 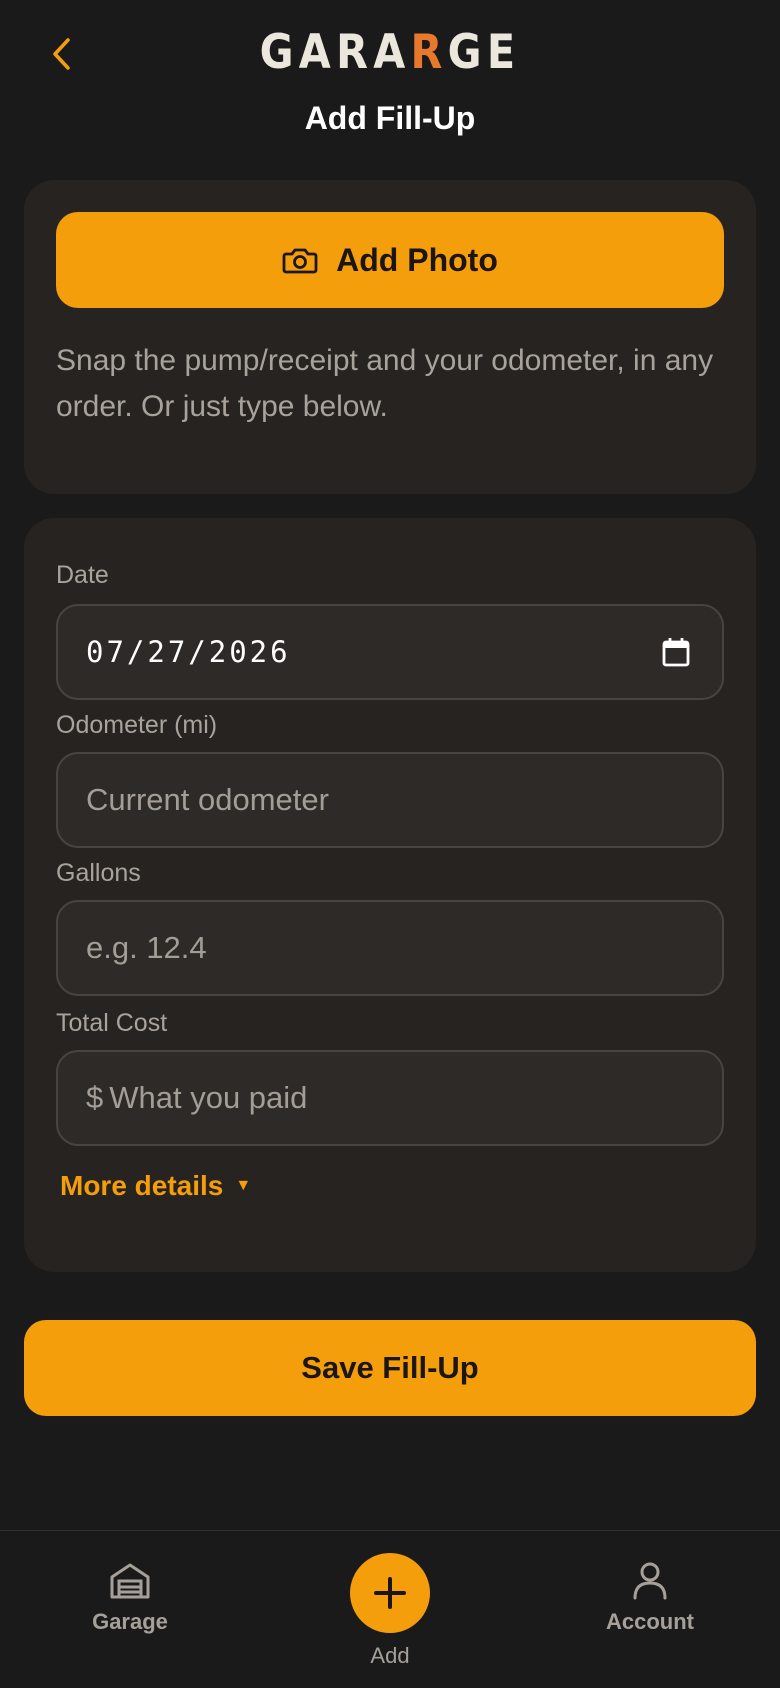 I want to click on gallons-label: Gallons, so click(x=98, y=873).